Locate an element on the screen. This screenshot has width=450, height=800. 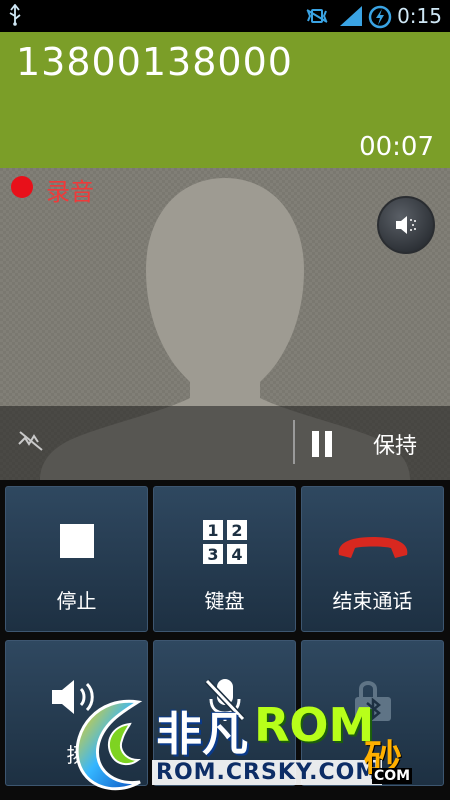
watermark-url: ROM.CRSKY.COM is located at coordinates (267, 772).